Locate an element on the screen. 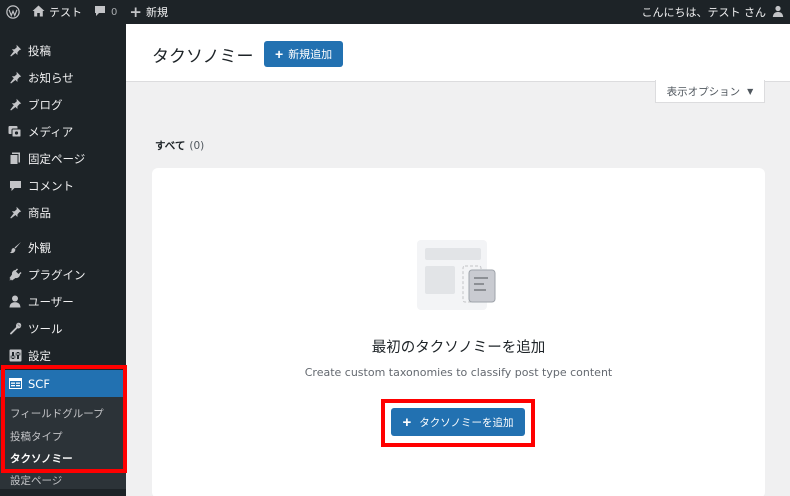 The height and width of the screenshot is (496, 790). sidebar-item-label: 外観 is located at coordinates (39, 247).